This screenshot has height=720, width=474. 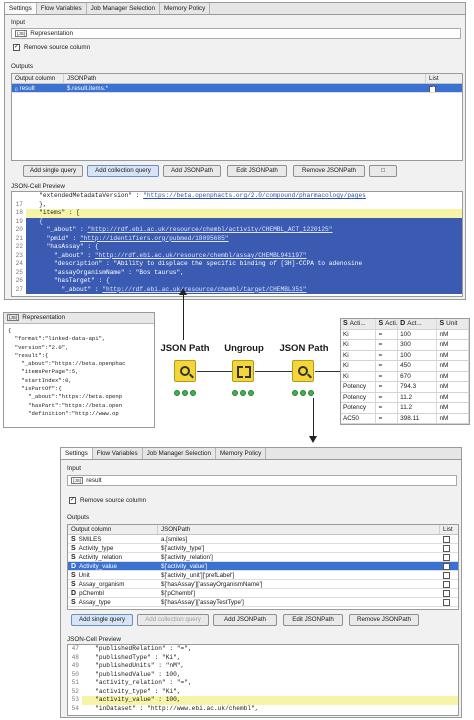 I want to click on more-button: □, so click(x=383, y=171).